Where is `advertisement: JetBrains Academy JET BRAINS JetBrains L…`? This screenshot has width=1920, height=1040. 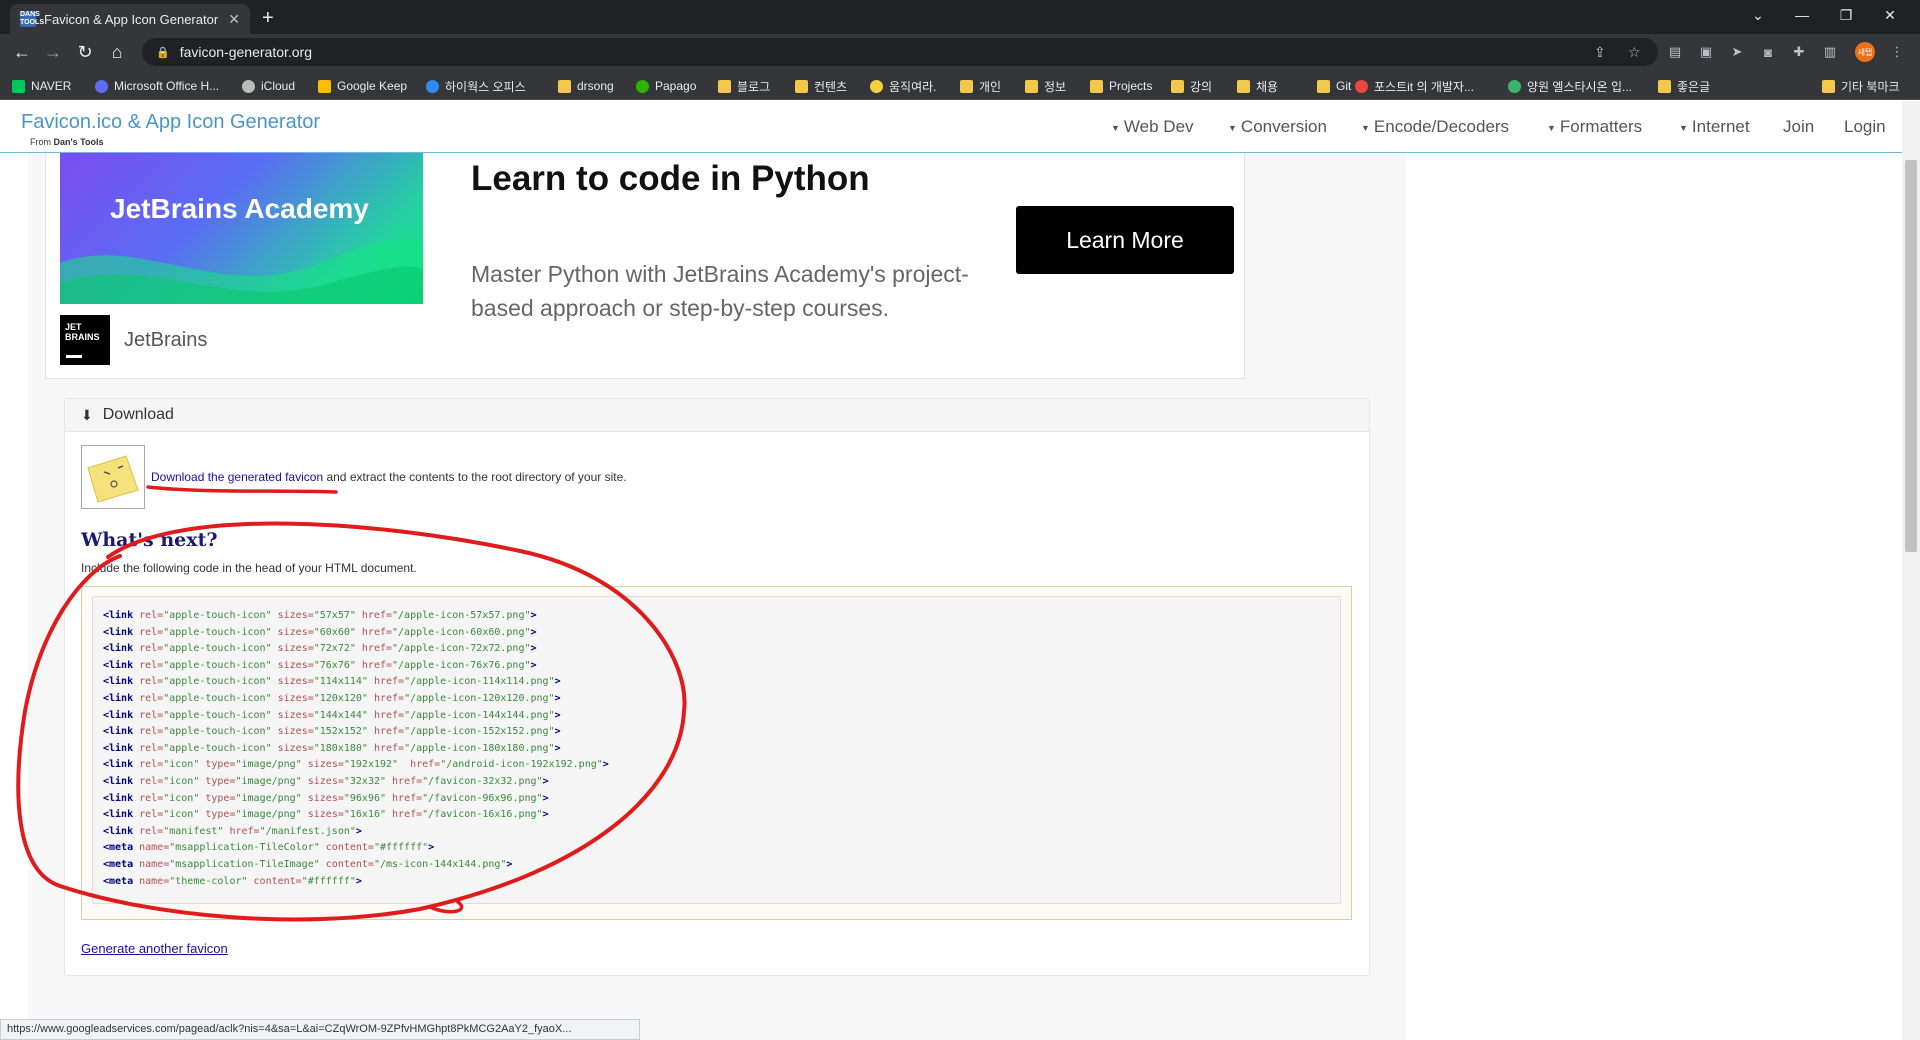
advertisement: JetBrains Academy JET BRAINS JetBrains L… is located at coordinates (645, 266).